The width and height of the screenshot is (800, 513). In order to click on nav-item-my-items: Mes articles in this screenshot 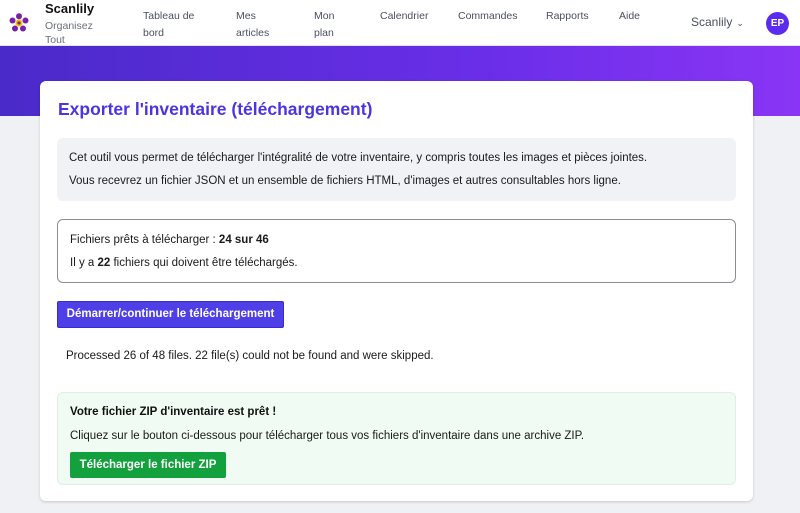, I will do `click(260, 25)`.